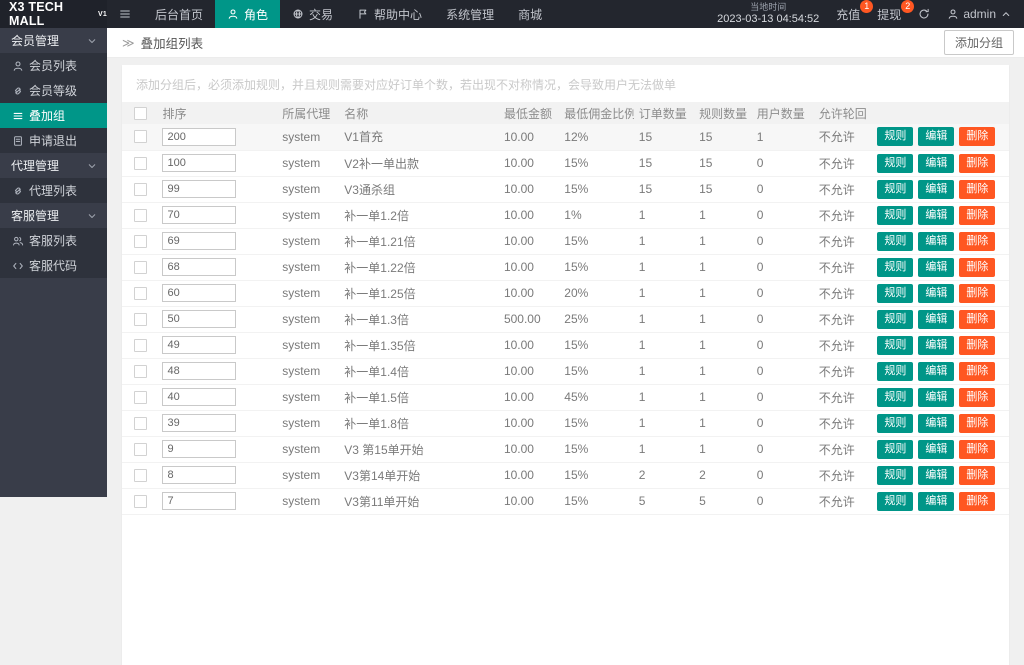 This screenshot has width=1024, height=665. I want to click on cell-min-commission: 15%, so click(596, 423).